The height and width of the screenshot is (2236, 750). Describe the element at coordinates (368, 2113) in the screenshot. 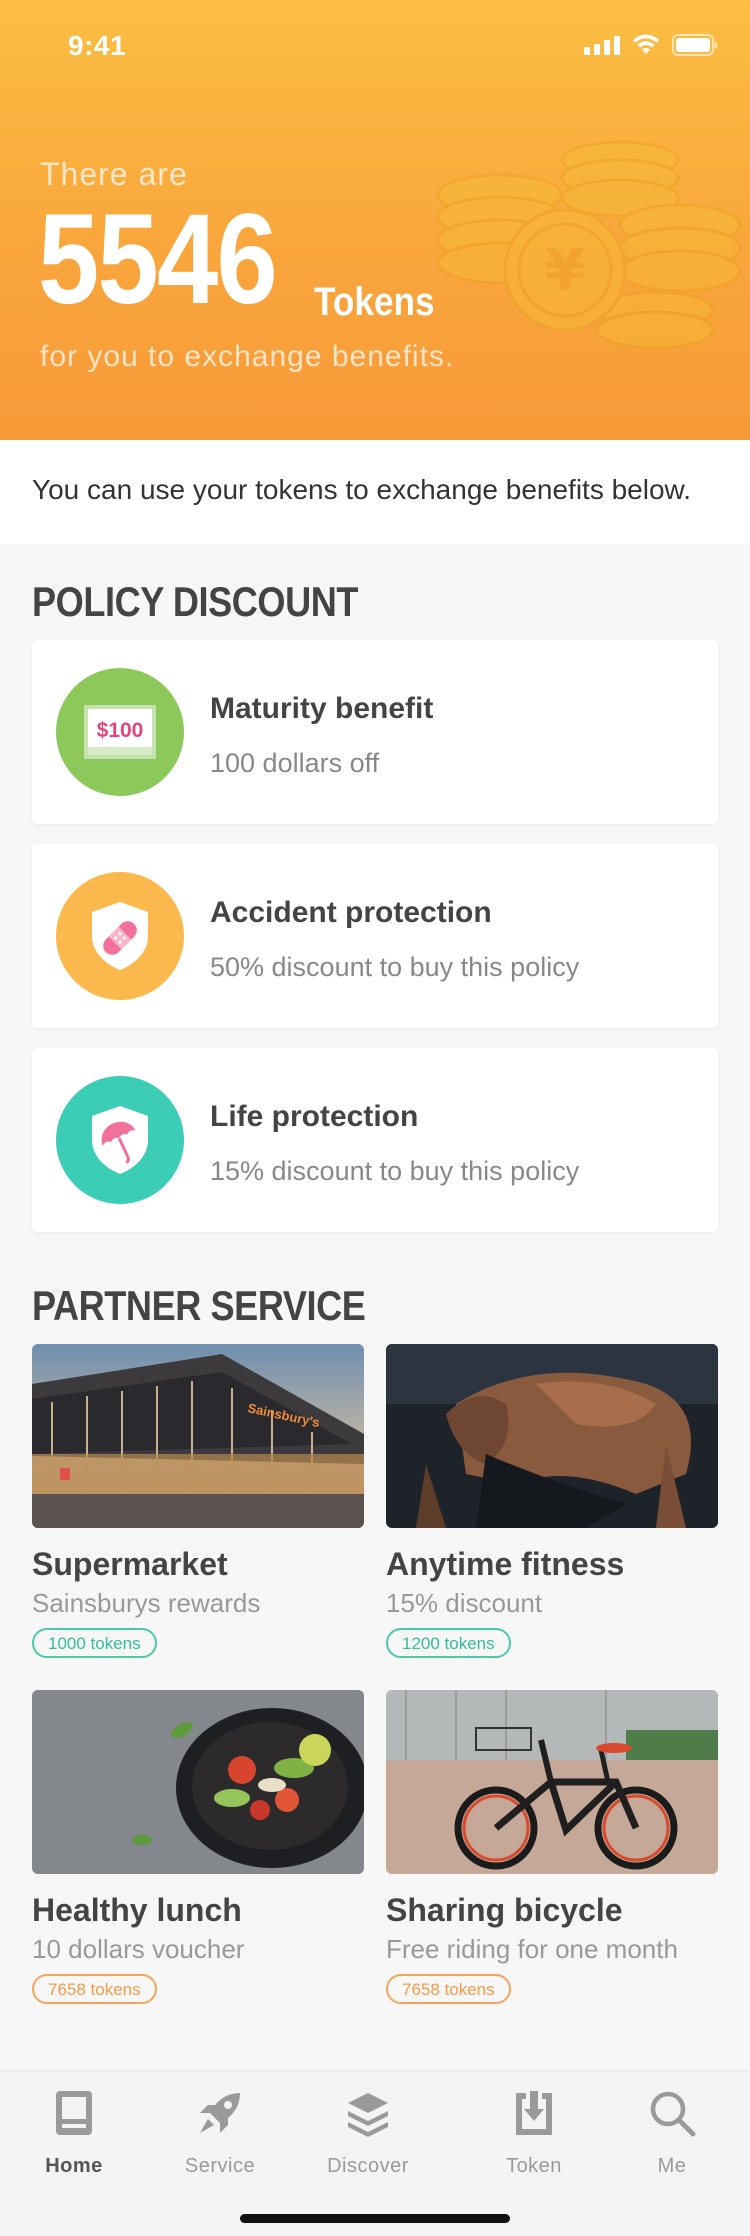

I see `layers-icon` at that location.